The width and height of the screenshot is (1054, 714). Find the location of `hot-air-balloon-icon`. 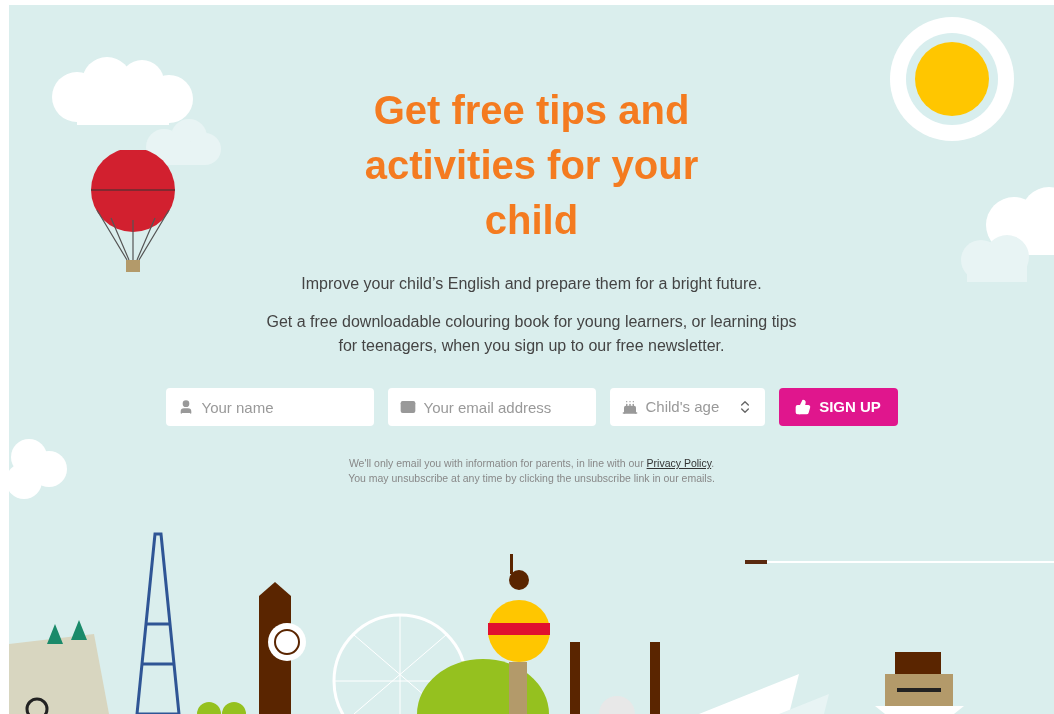

hot-air-balloon-icon is located at coordinates (133, 212).